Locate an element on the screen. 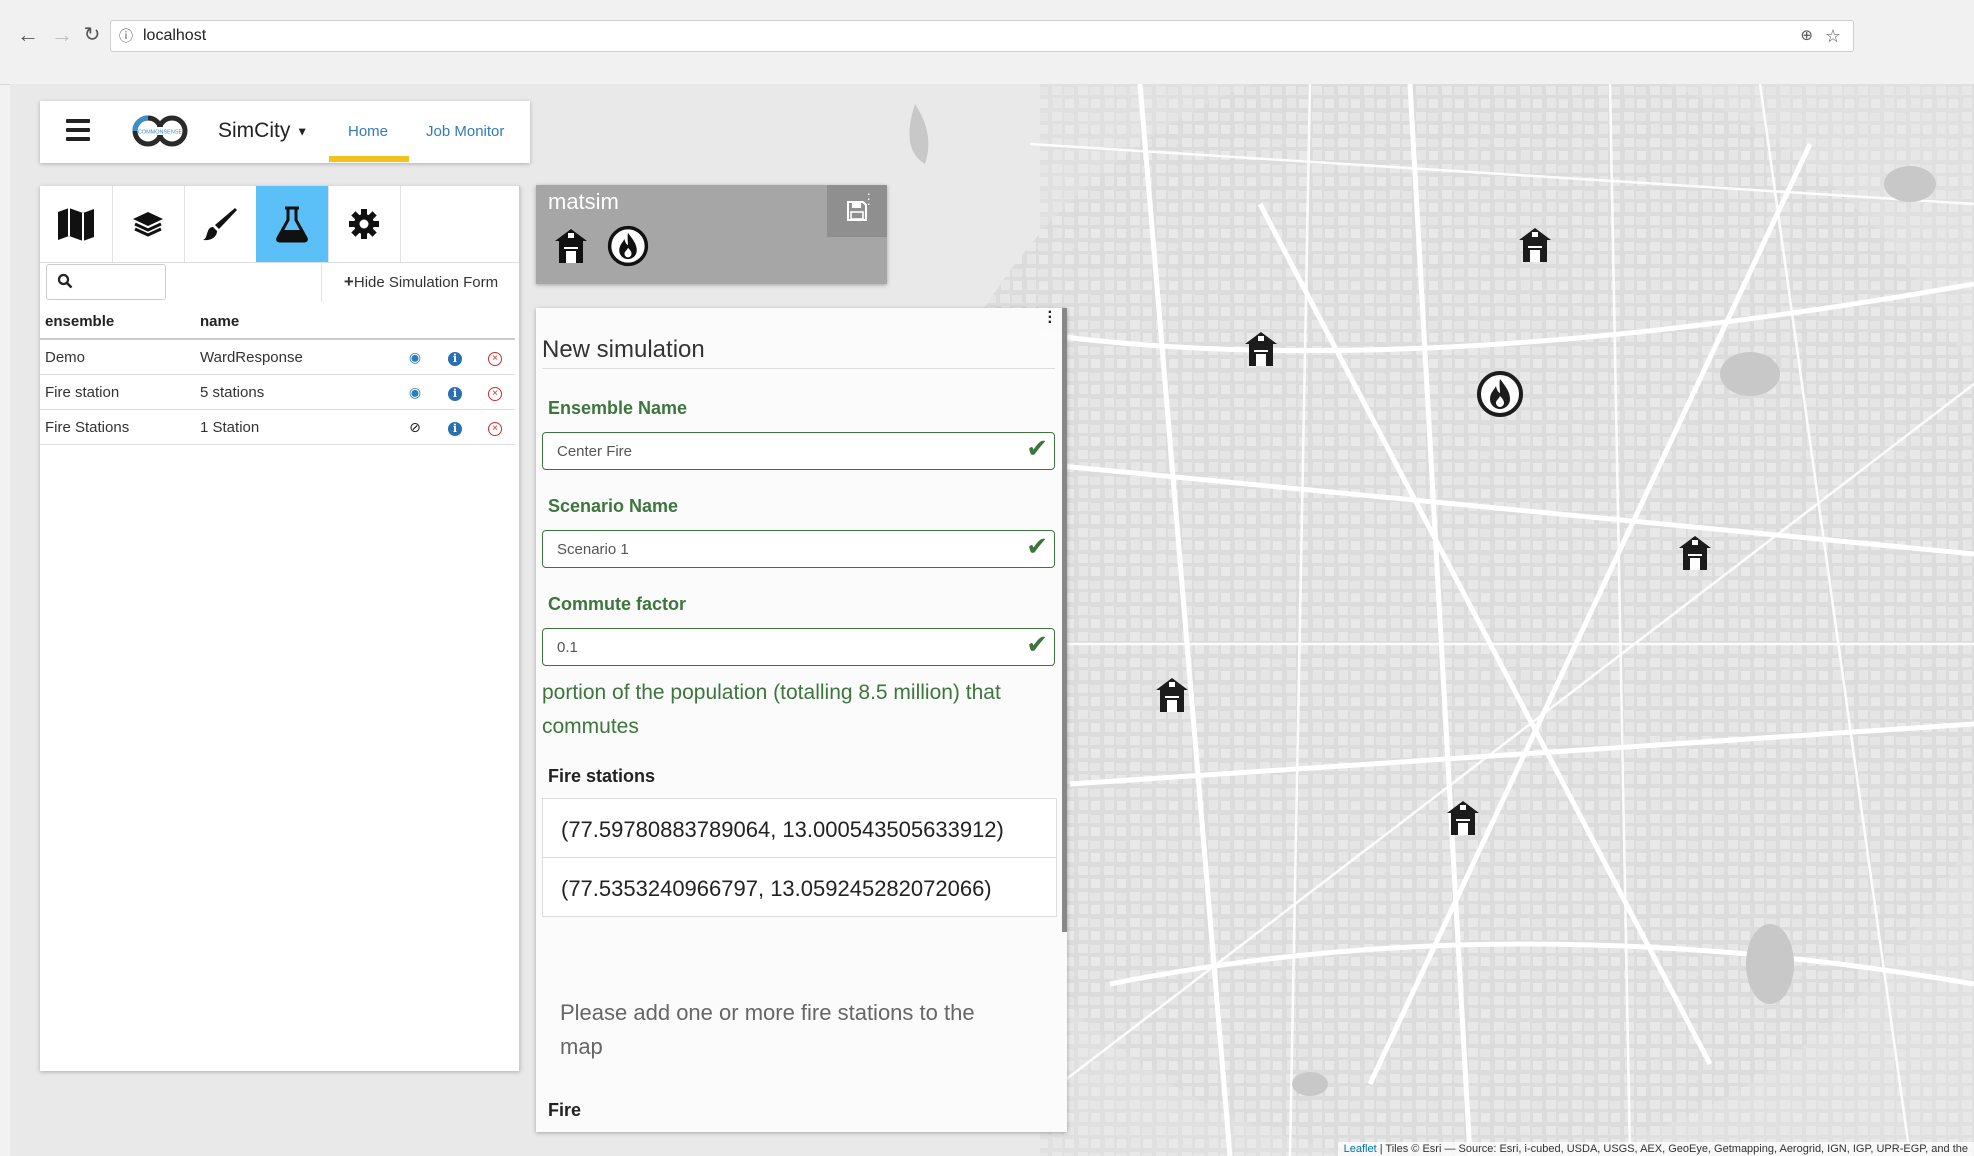 The image size is (1974, 1156). flask-icon is located at coordinates (292, 224).